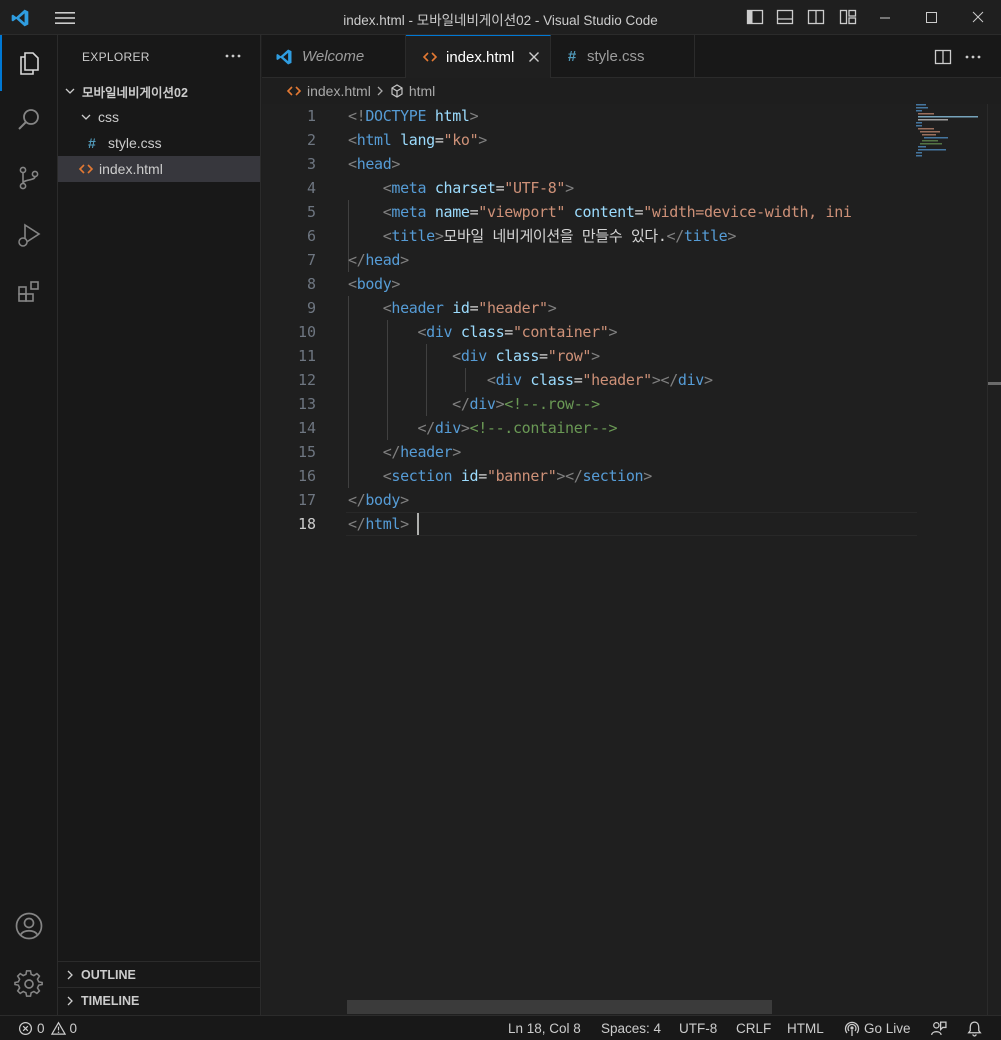 This screenshot has width=1001, height=1040. I want to click on activity-explorer, so click(29, 63).